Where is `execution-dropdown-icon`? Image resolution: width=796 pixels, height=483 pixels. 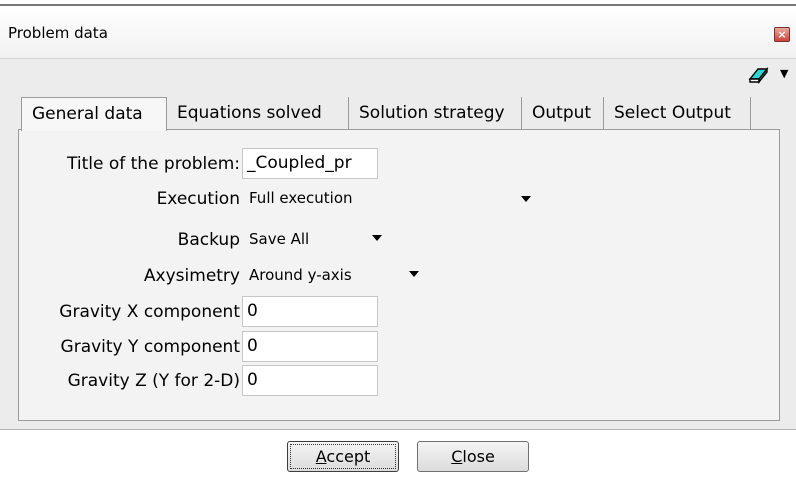 execution-dropdown-icon is located at coordinates (526, 199).